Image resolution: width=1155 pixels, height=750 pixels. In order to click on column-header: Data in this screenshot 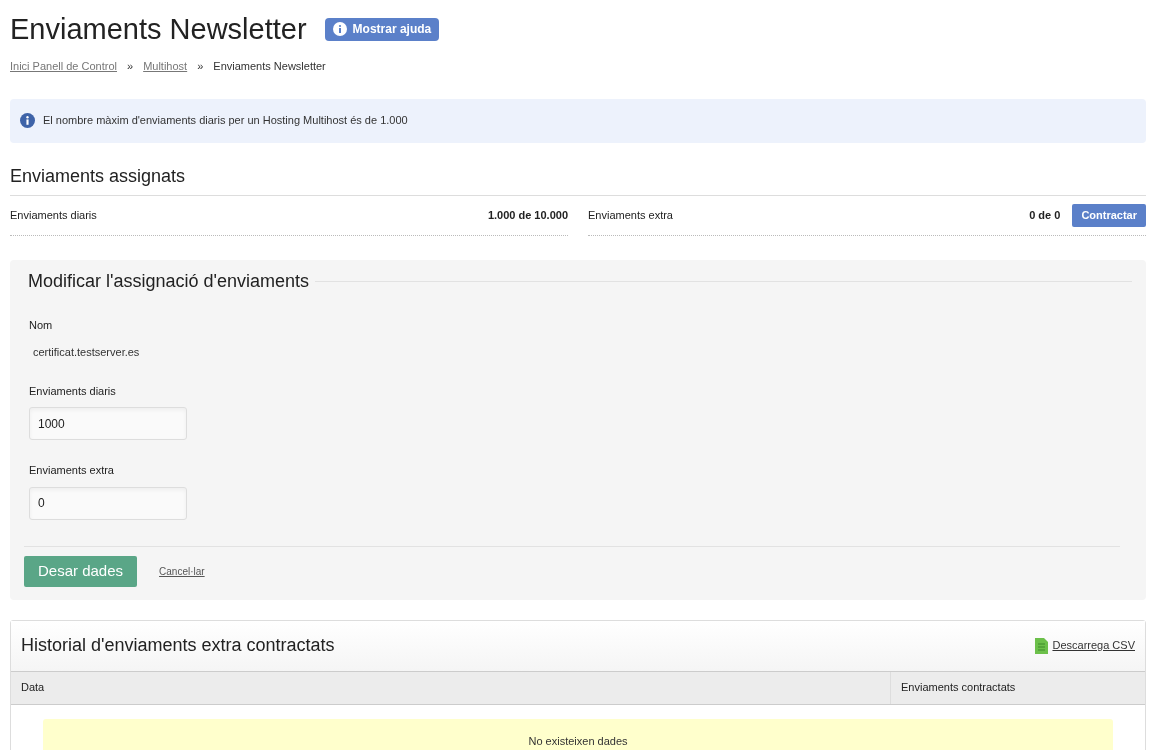, I will do `click(451, 687)`.